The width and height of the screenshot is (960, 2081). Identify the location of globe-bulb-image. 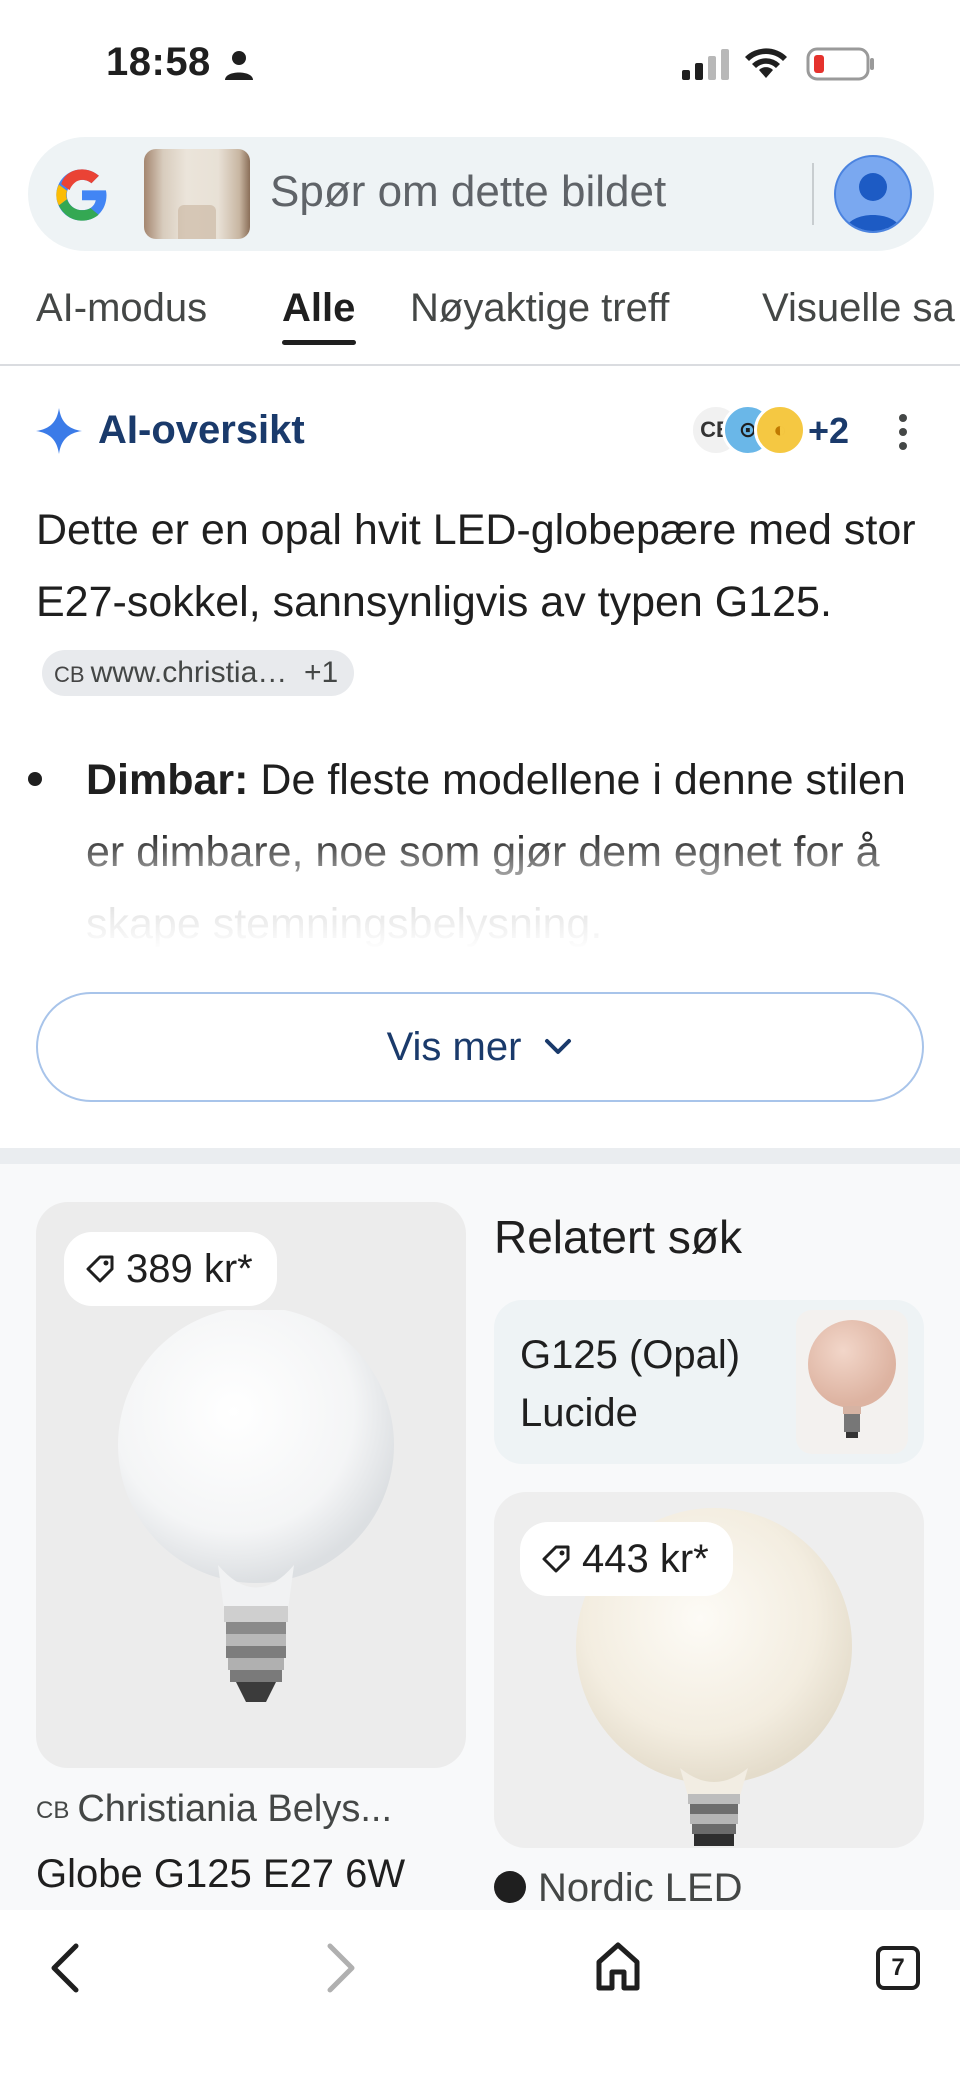
(256, 1506).